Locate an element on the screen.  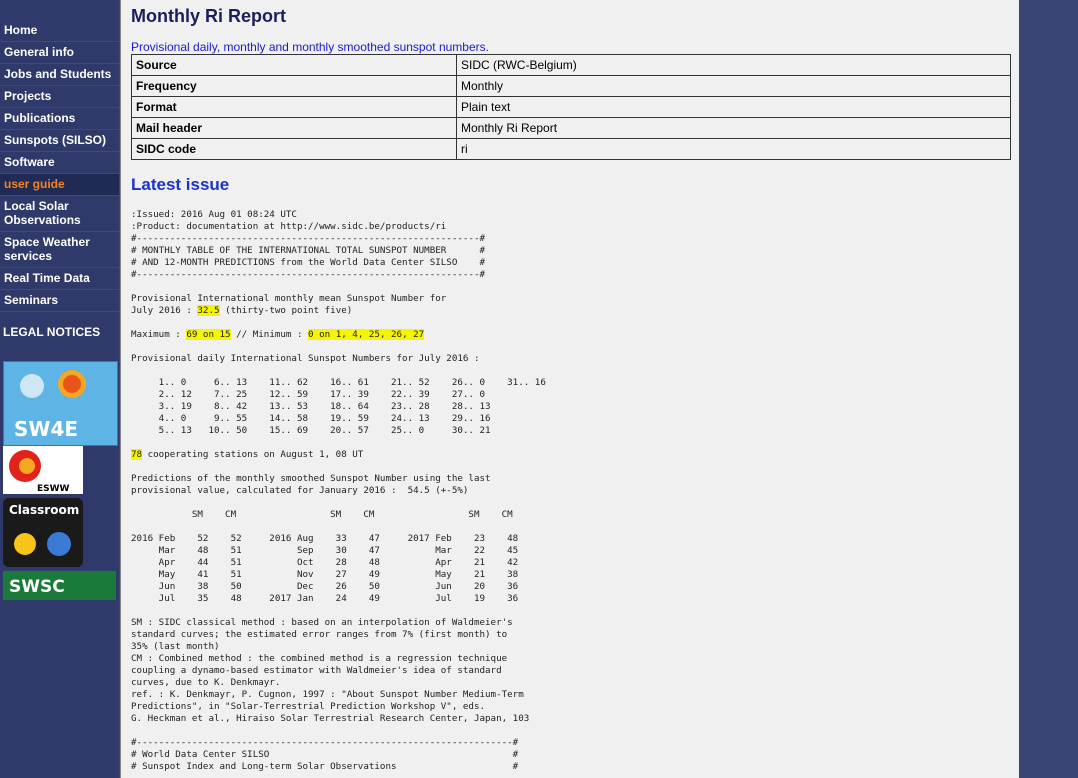
sidebar-item-software: Software is located at coordinates (59, 163).